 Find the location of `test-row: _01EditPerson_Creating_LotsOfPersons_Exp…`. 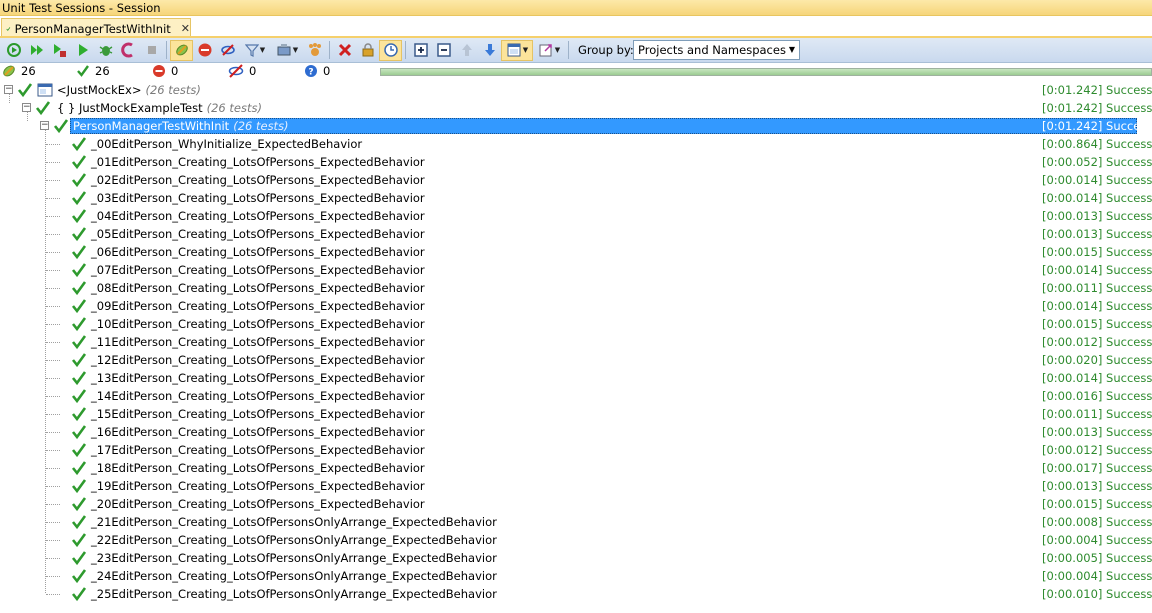

test-row: _01EditPerson_Creating_LotsOfPersons_Exp… is located at coordinates (576, 162).